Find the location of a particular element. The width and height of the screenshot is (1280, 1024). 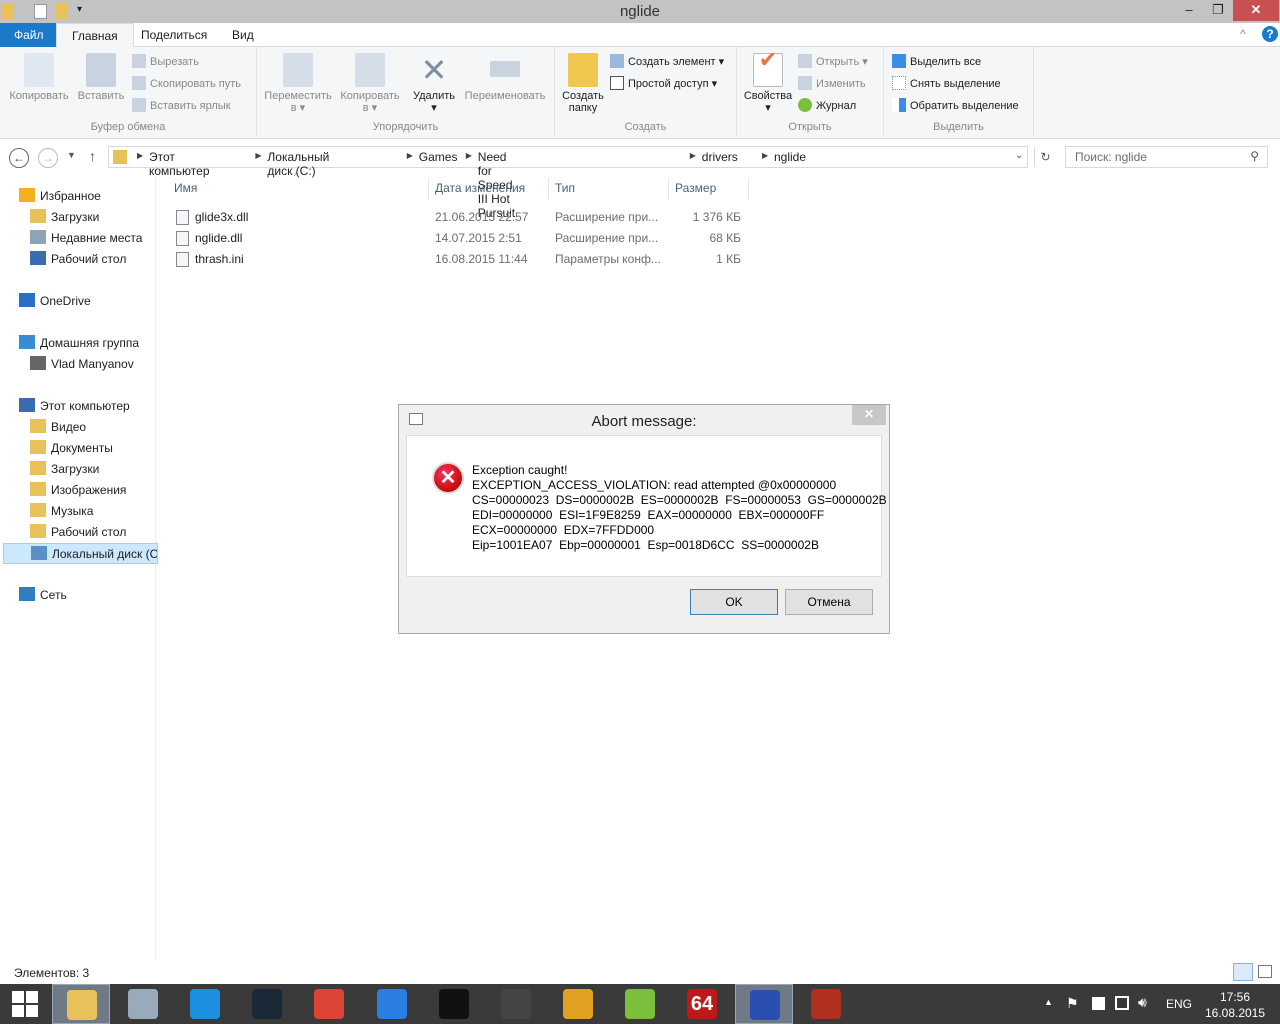

invert-selection-button: Обратить выделение is located at coordinates (955, 106).